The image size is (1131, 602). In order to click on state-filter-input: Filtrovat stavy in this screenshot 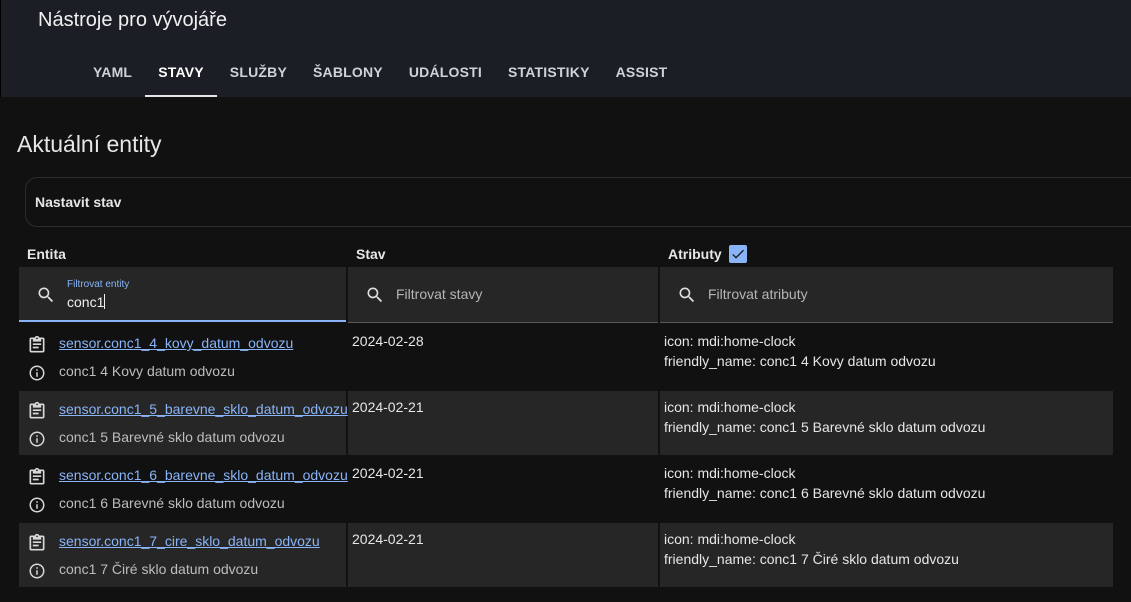, I will do `click(503, 294)`.